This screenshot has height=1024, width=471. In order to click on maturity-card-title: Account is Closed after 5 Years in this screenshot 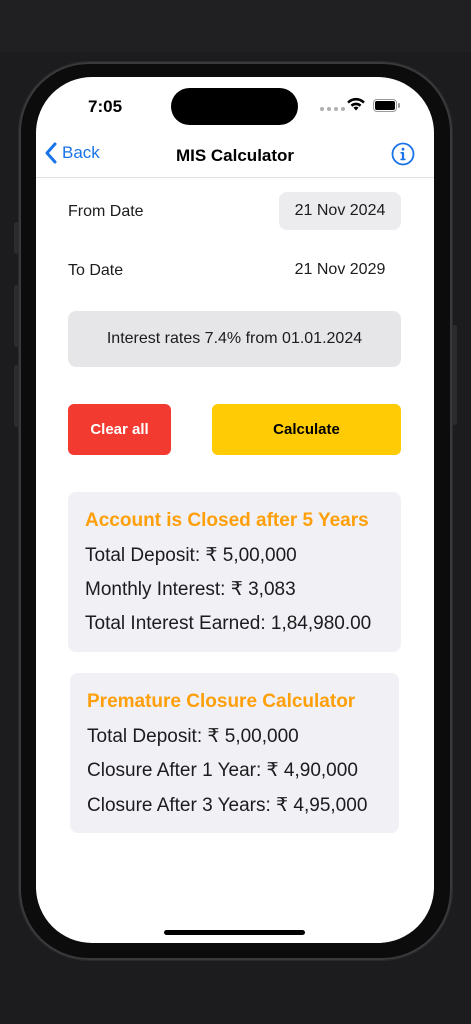, I will do `click(227, 520)`.